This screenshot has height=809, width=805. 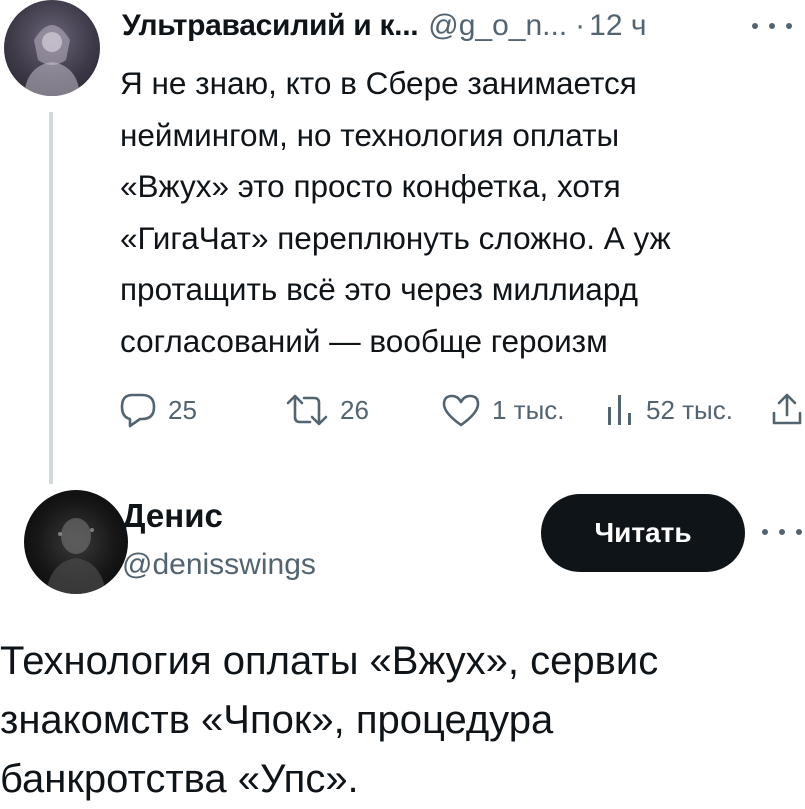 What do you see at coordinates (138, 410) in the screenshot?
I see `reply-icon` at bounding box center [138, 410].